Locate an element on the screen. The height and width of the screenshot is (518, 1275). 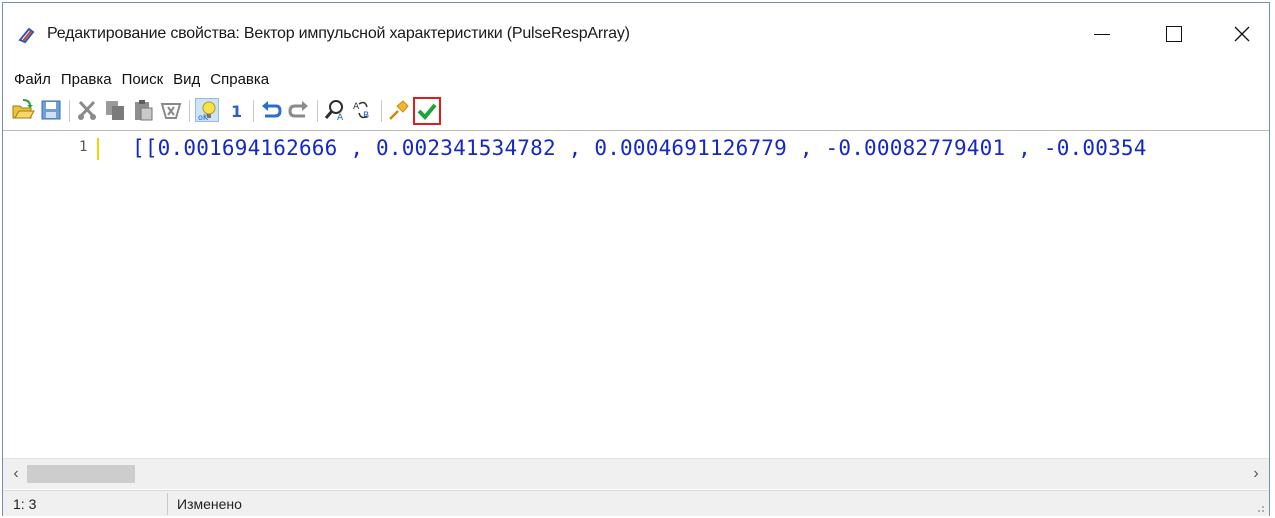
close-icon is located at coordinates (1242, 34).